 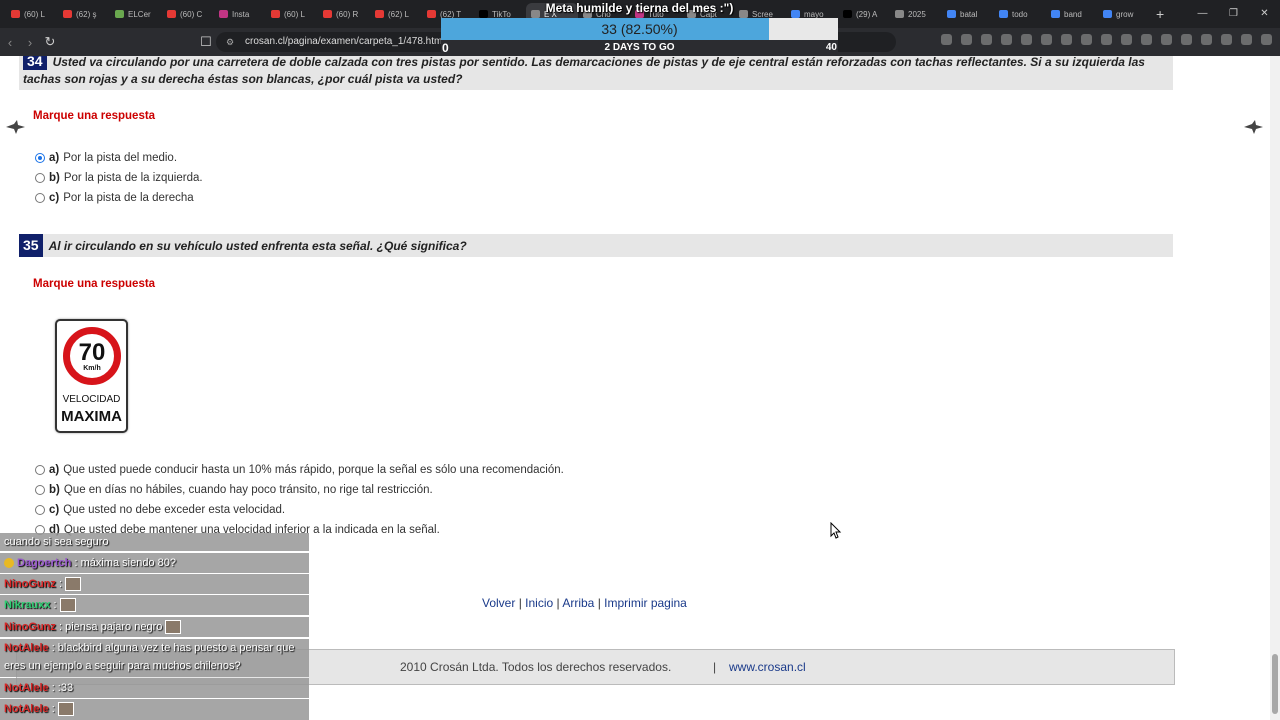 I want to click on tab-label: 2025, so click(x=917, y=14).